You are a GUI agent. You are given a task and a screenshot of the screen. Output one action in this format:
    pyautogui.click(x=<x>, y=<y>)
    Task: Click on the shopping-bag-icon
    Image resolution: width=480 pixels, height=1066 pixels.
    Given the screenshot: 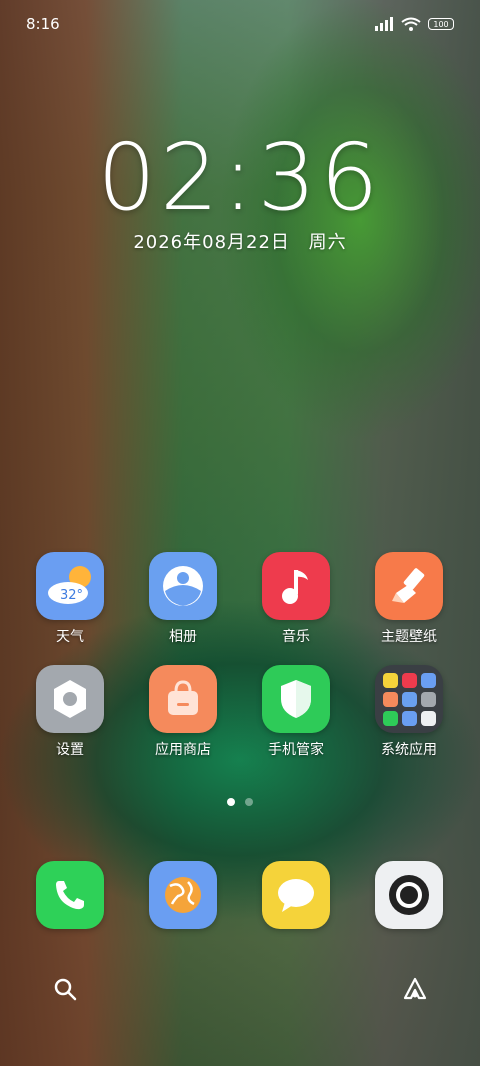 What is the action you would take?
    pyautogui.click(x=183, y=699)
    